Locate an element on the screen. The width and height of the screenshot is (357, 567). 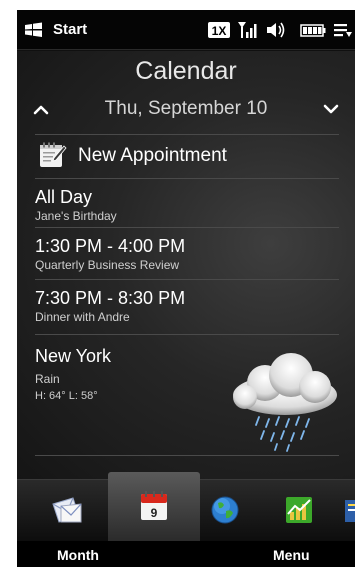
appointment-subject: Dinner with Andre is located at coordinates (82, 317).